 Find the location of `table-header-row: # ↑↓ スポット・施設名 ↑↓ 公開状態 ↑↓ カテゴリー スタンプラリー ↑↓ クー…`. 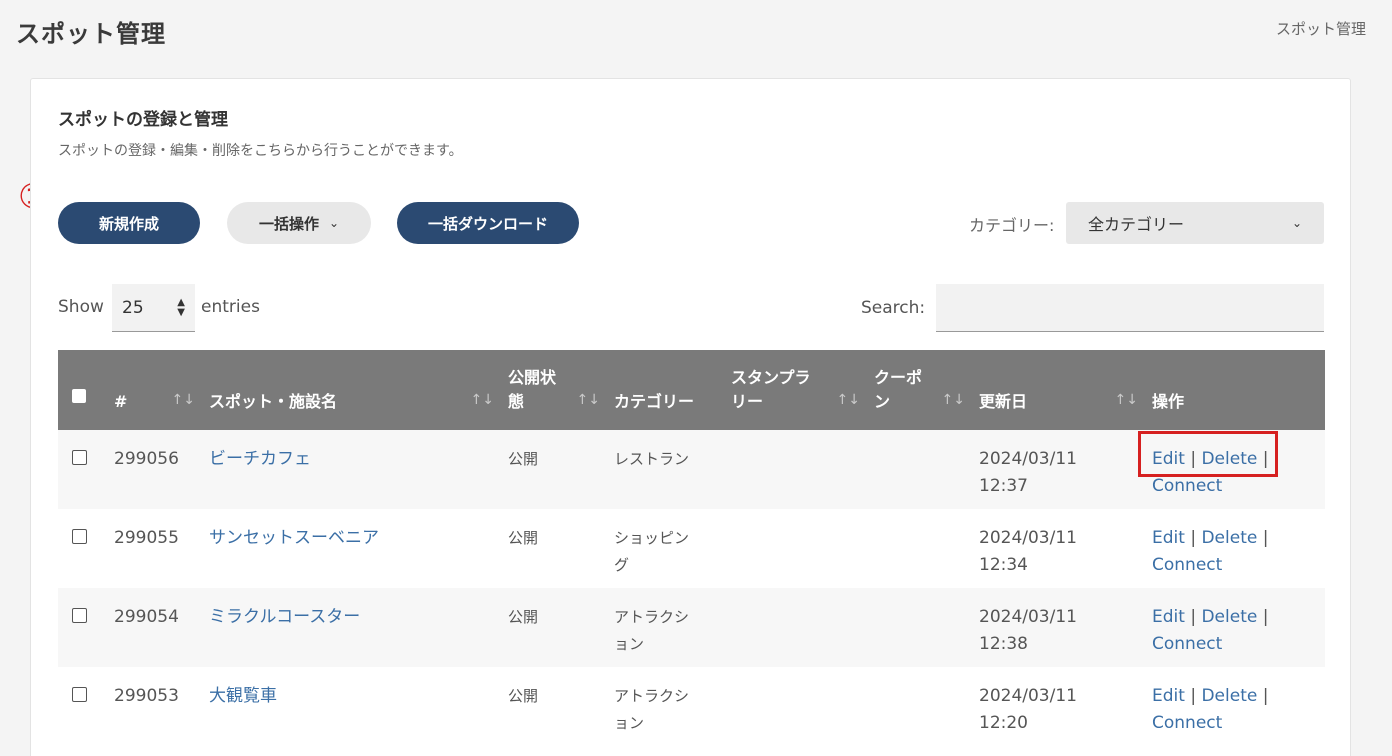

table-header-row: # ↑↓ スポット・施設名 ↑↓ 公開状態 ↑↓ カテゴリー スタンプラリー ↑↓ クー… is located at coordinates (691, 390).